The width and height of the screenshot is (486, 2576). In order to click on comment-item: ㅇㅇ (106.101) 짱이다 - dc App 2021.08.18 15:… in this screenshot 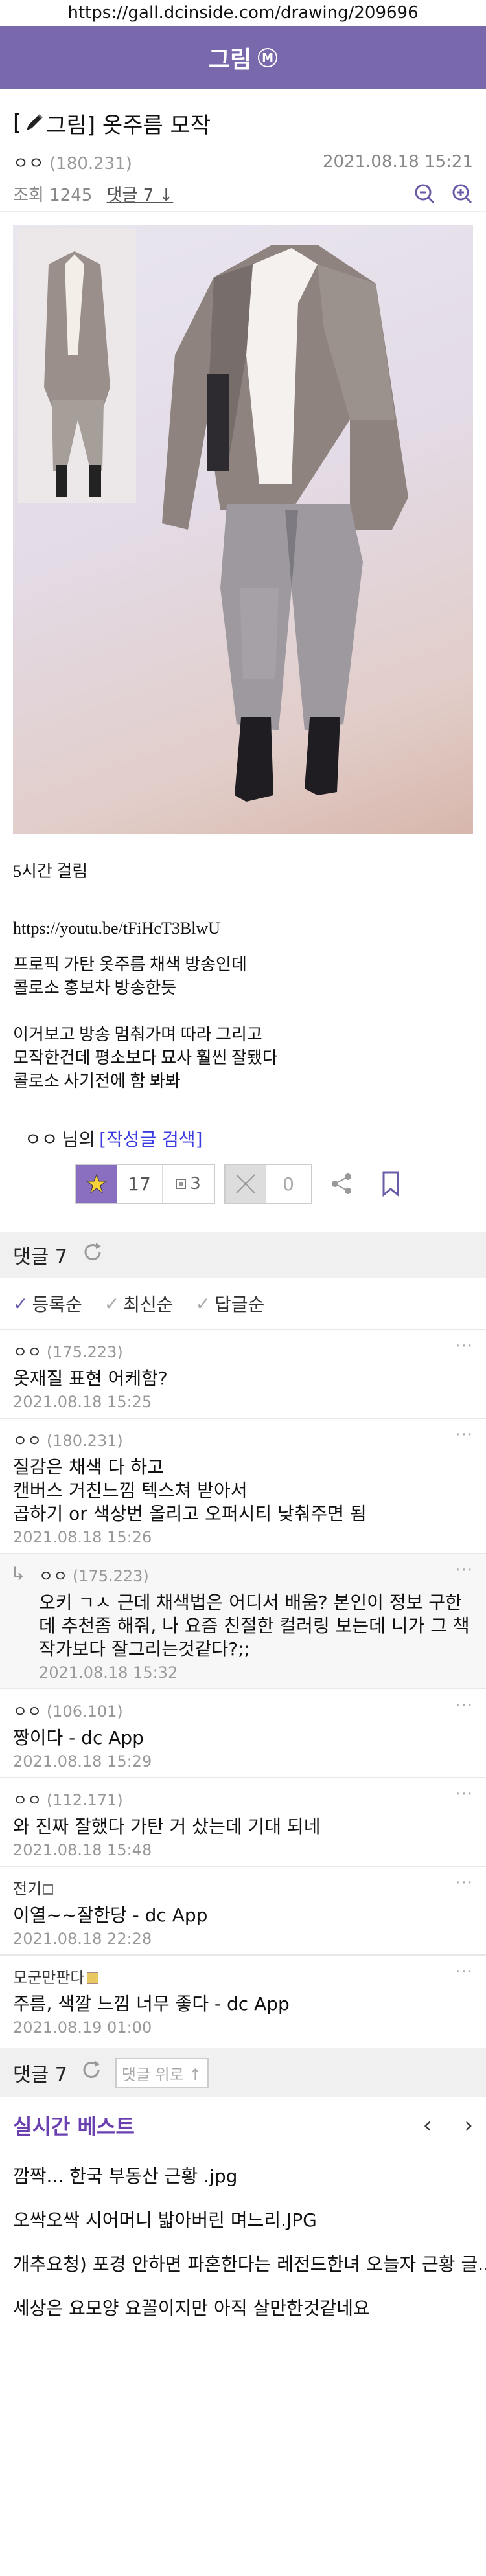, I will do `click(243, 1733)`.